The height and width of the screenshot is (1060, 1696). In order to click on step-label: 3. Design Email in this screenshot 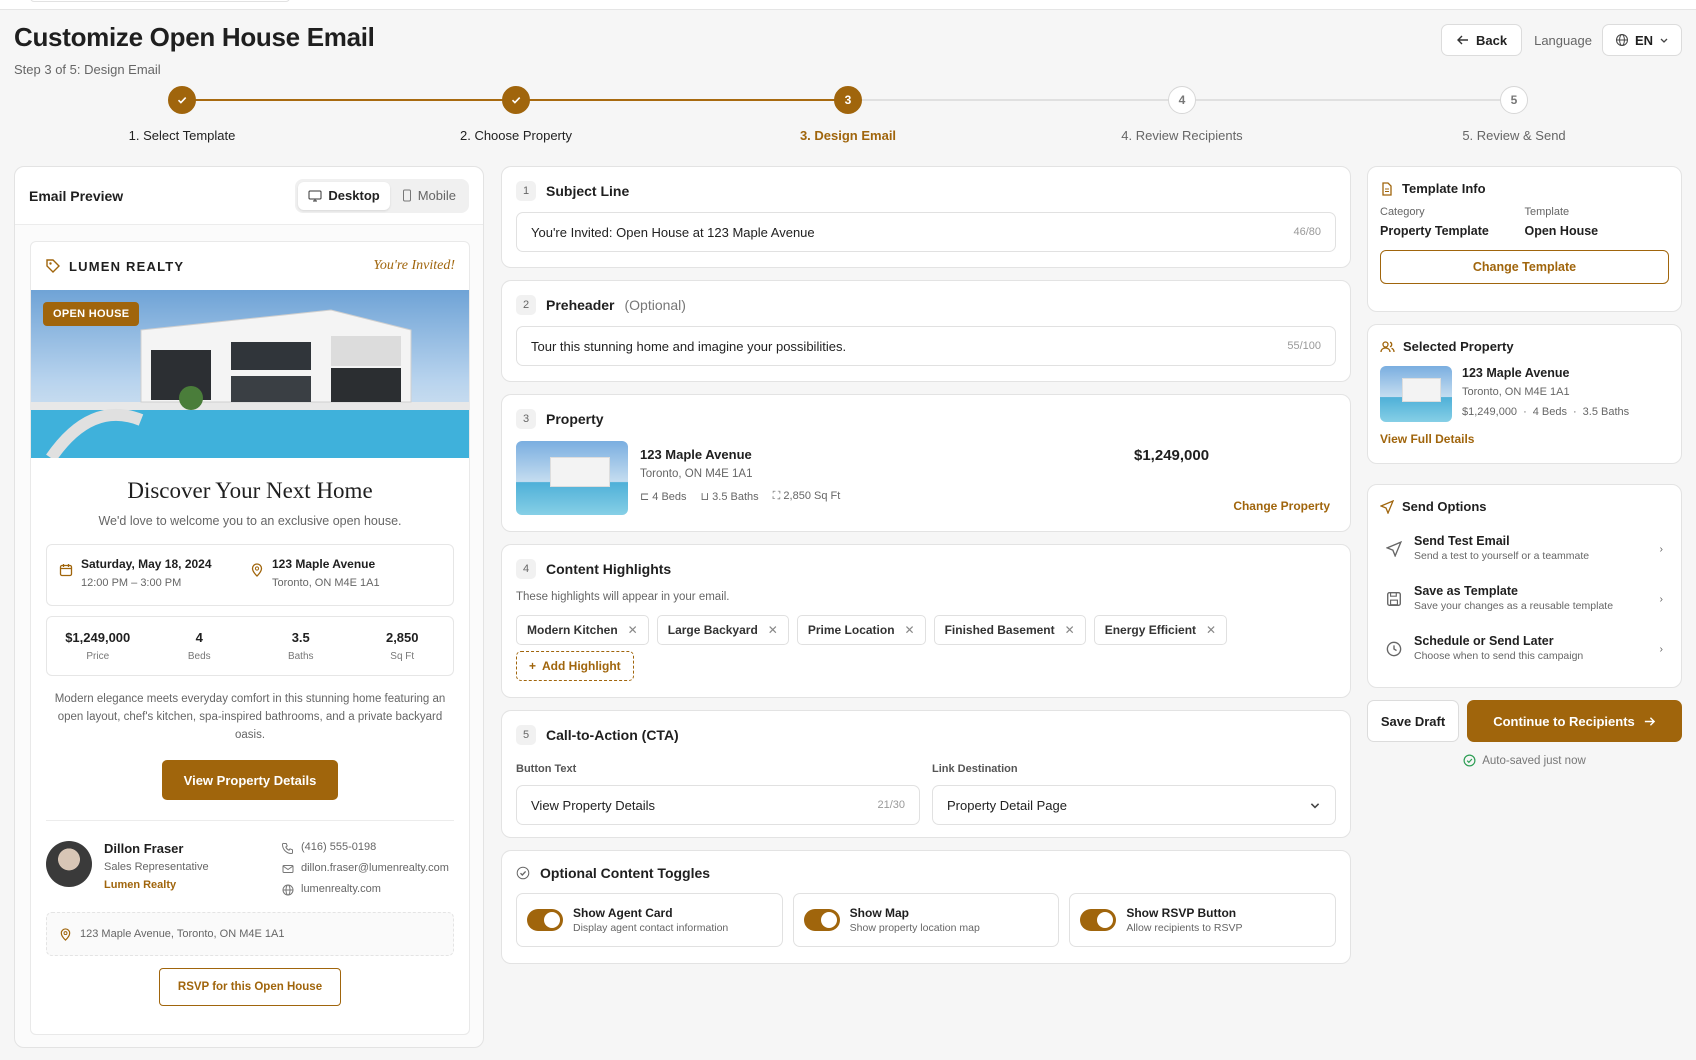, I will do `click(848, 135)`.